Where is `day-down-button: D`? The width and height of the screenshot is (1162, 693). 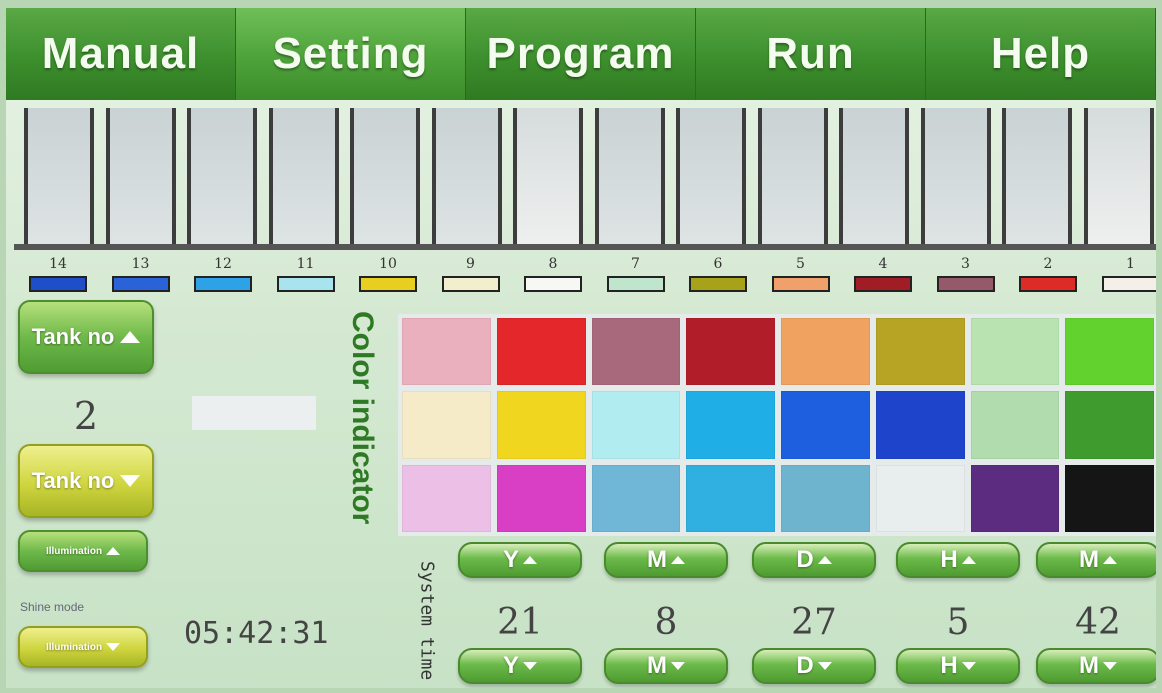
day-down-button: D is located at coordinates (814, 666).